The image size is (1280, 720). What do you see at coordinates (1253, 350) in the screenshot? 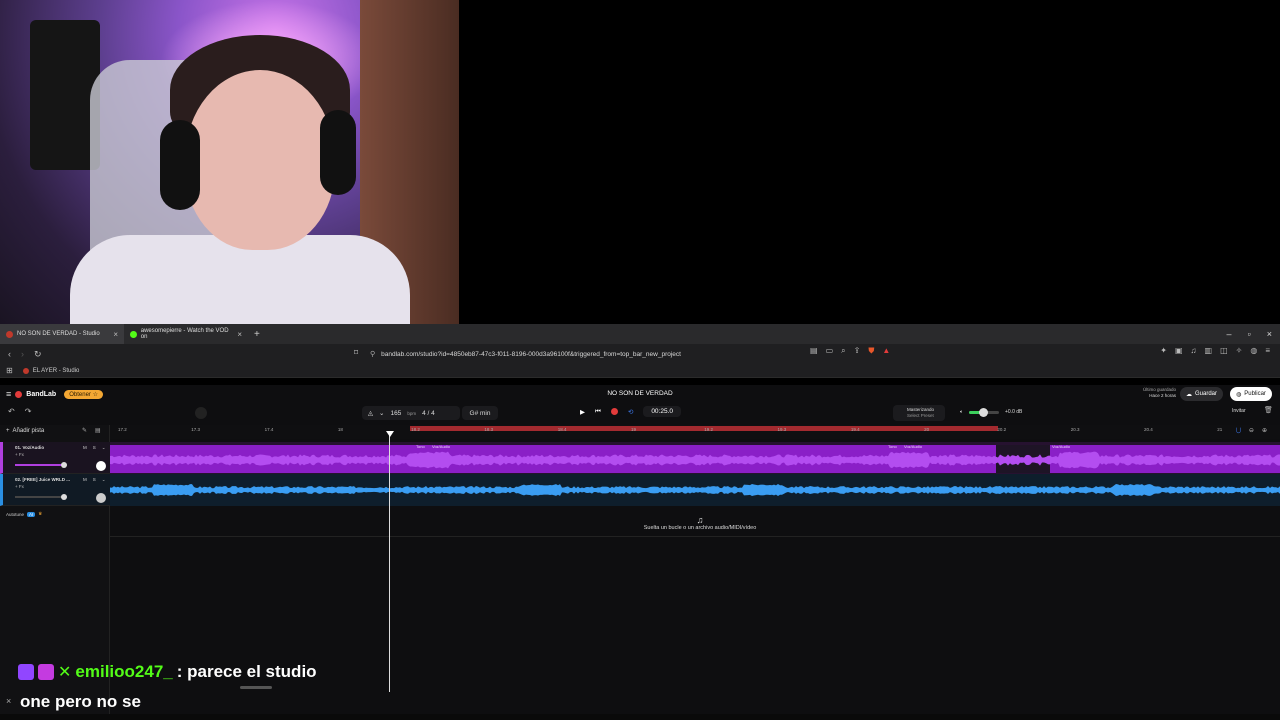
I see `vpn-icon: ◍` at bounding box center [1253, 350].